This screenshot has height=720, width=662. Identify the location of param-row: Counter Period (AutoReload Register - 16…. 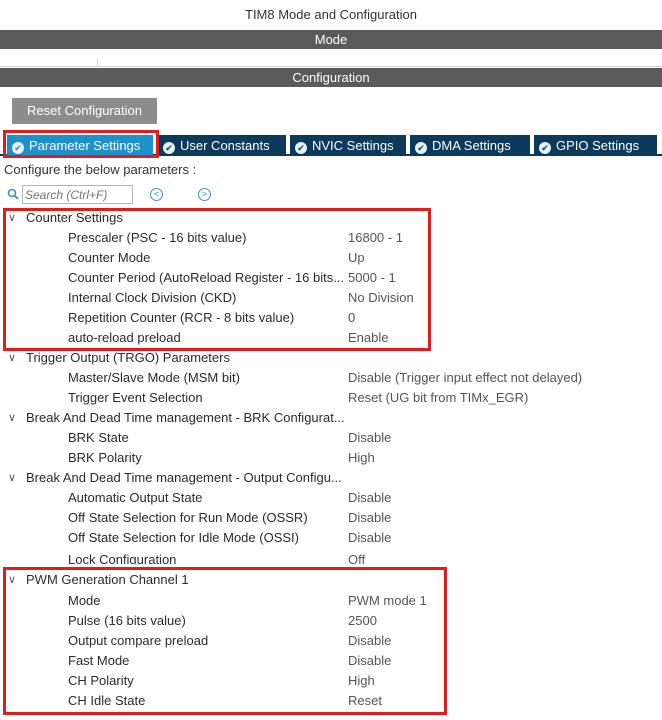
(331, 278).